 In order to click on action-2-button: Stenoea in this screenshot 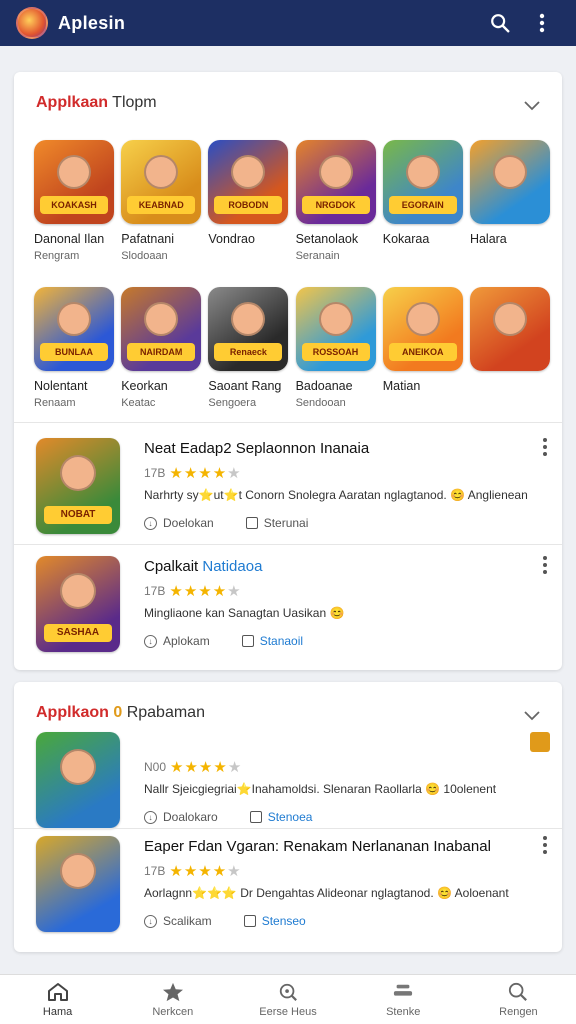, I will do `click(290, 817)`.